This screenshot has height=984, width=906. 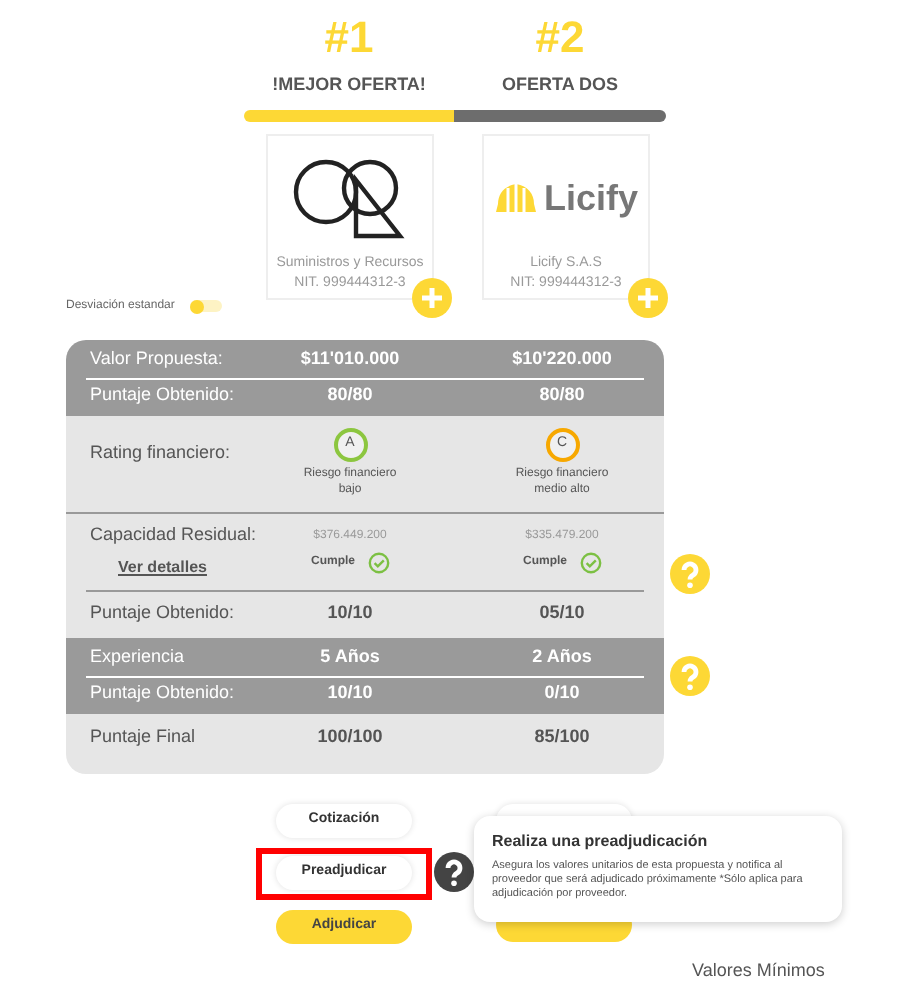 I want to click on footer-link: Valores Mínimos, so click(x=758, y=970).